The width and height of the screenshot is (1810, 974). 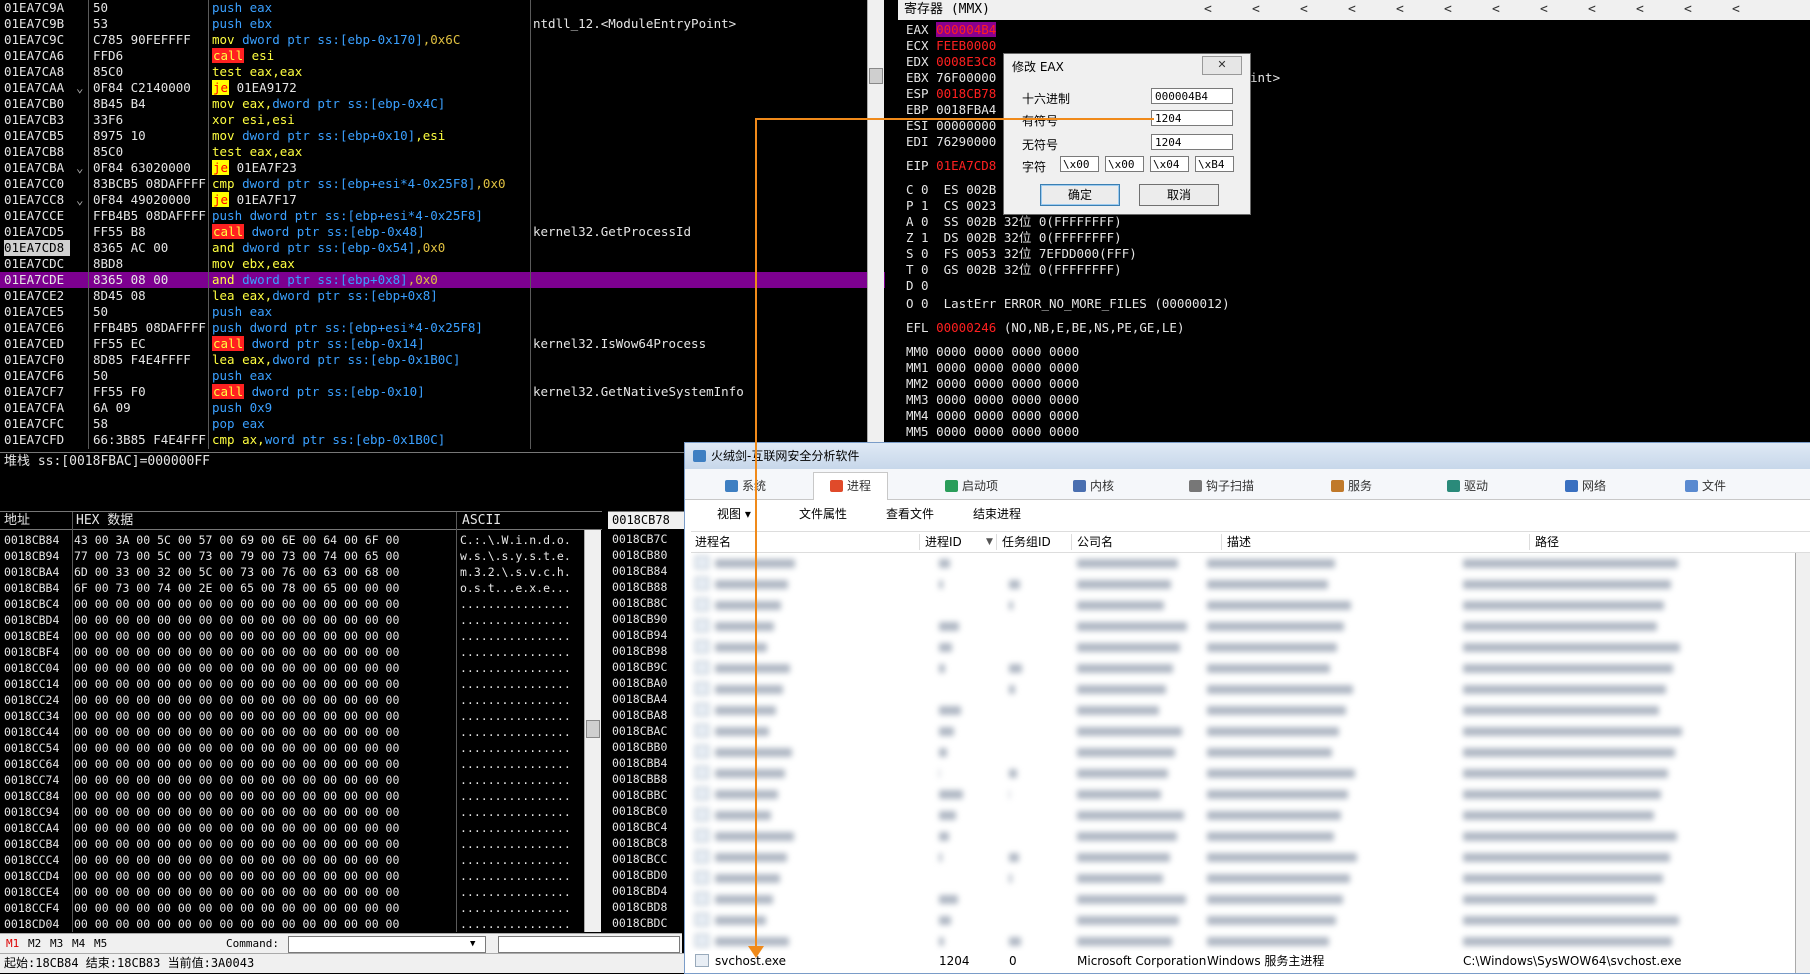 What do you see at coordinates (78, 944) in the screenshot?
I see `memory-tab-m4: M4` at bounding box center [78, 944].